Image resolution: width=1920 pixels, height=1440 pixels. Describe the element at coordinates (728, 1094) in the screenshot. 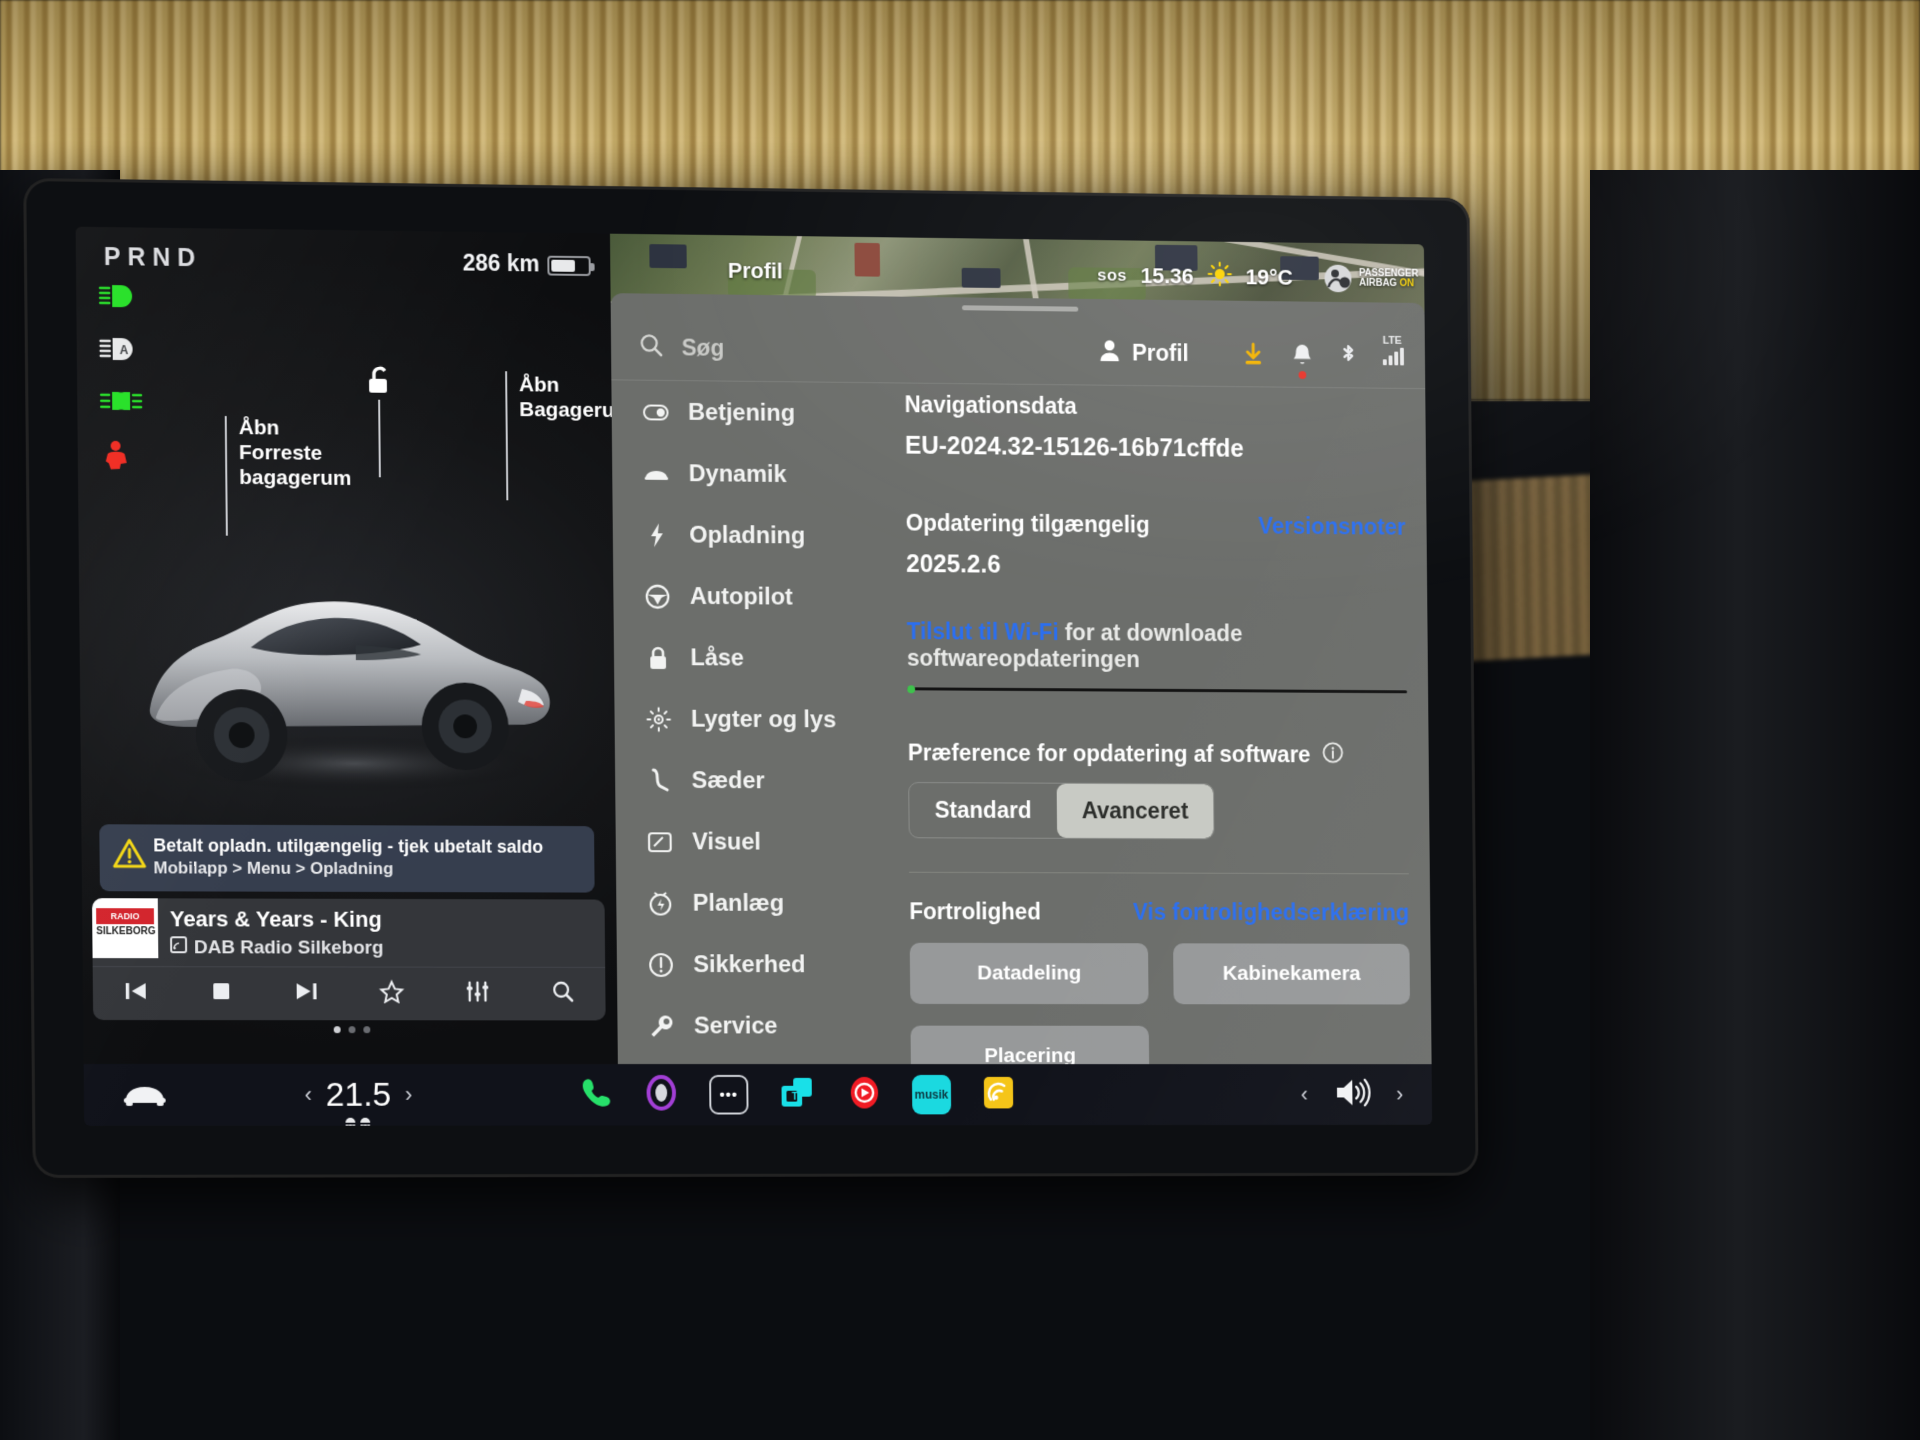

I see `more-apps-icon: •••` at that location.